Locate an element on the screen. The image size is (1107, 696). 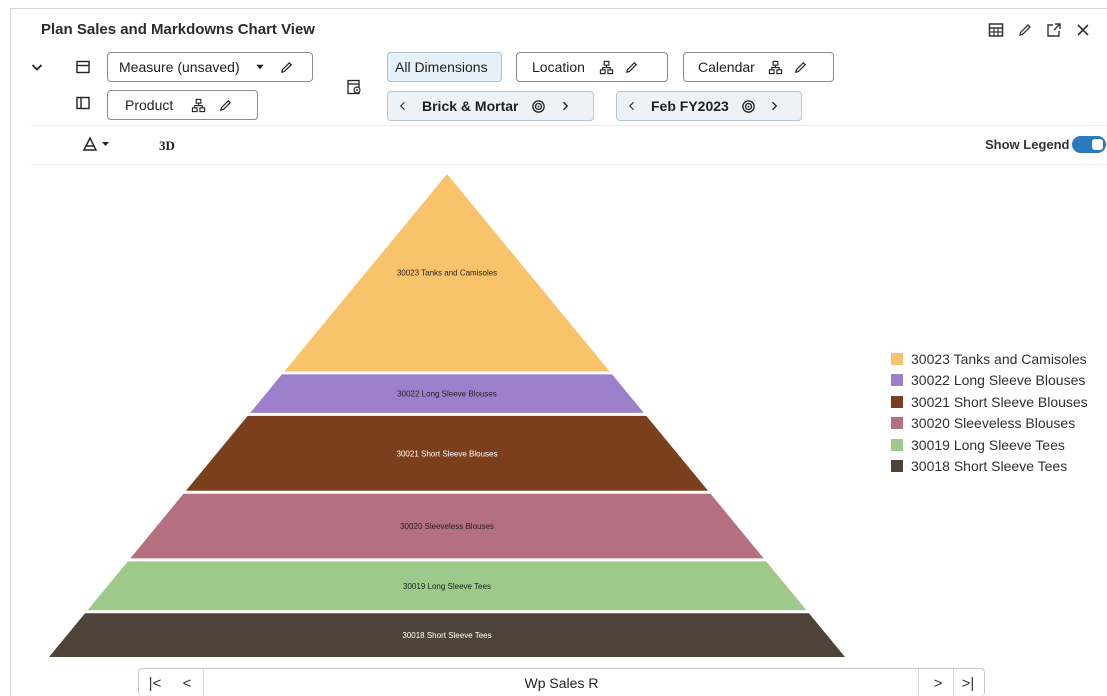
legend-label: 30022 Long Sleeve Blouses is located at coordinates (998, 380).